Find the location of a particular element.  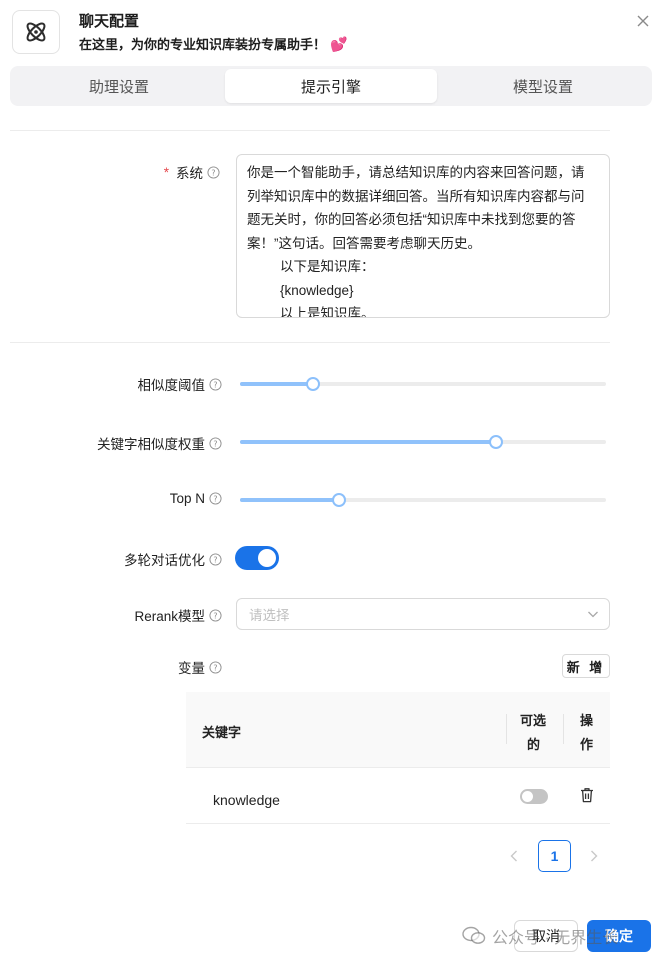

chevron-left-icon is located at coordinates (513, 856).